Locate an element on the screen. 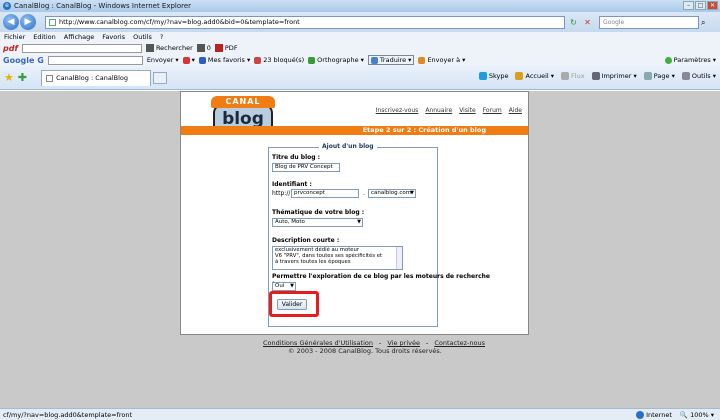 The image size is (720, 420). pdf-label: PDF is located at coordinates (231, 48).